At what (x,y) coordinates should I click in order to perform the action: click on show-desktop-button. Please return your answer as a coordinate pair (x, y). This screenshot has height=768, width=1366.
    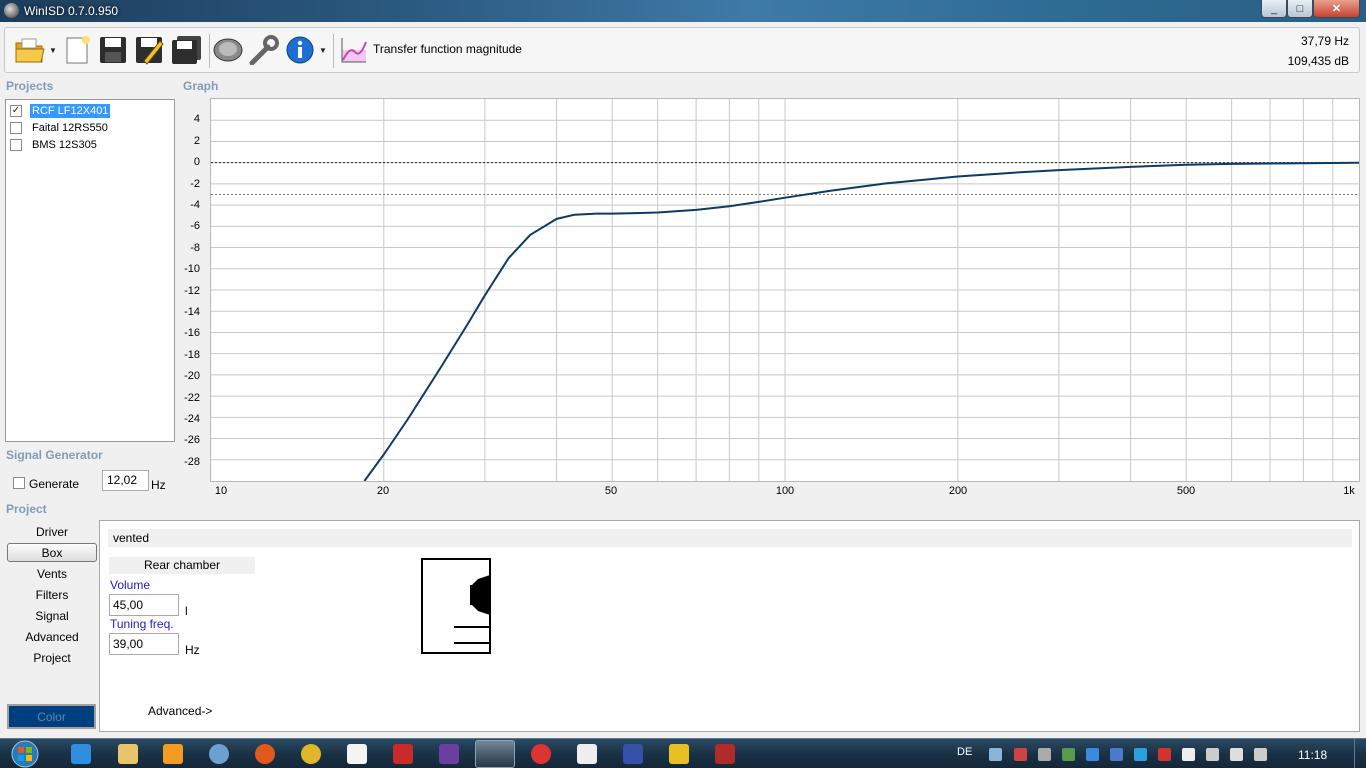
    Looking at the image, I should click on (1360, 753).